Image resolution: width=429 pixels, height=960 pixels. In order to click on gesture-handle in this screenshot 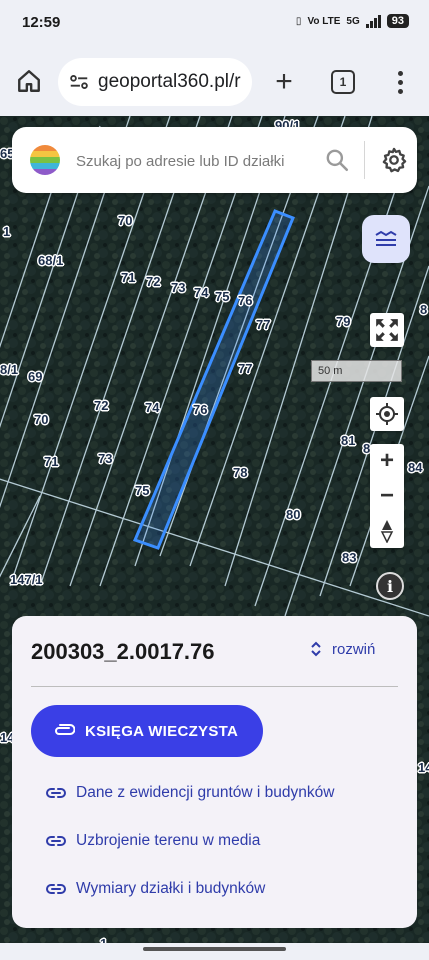, I will do `click(214, 949)`.